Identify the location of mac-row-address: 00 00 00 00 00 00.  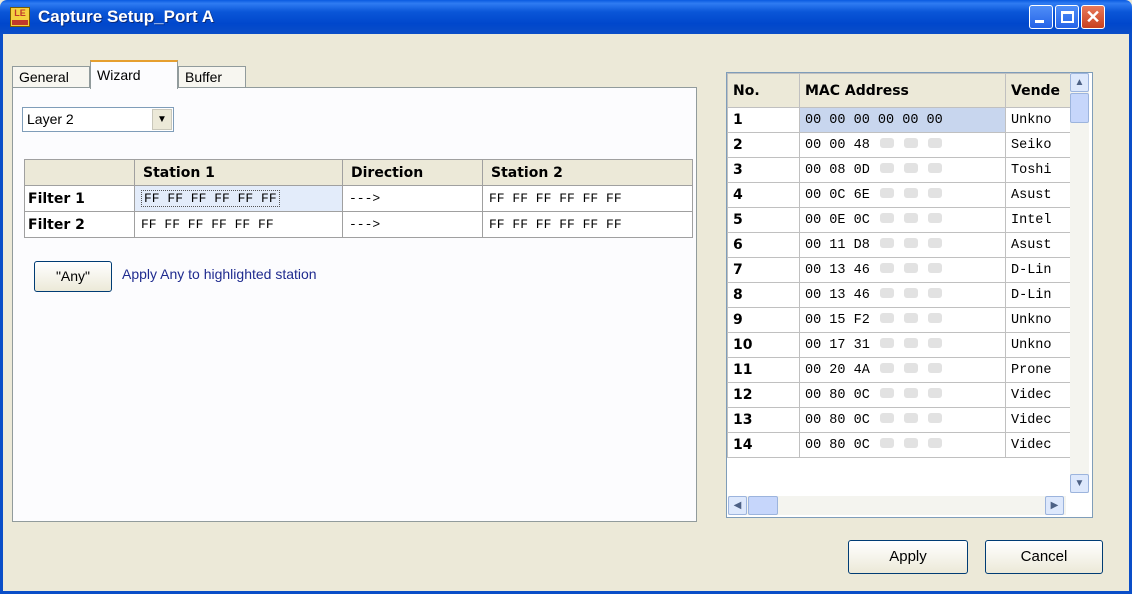
(902, 120).